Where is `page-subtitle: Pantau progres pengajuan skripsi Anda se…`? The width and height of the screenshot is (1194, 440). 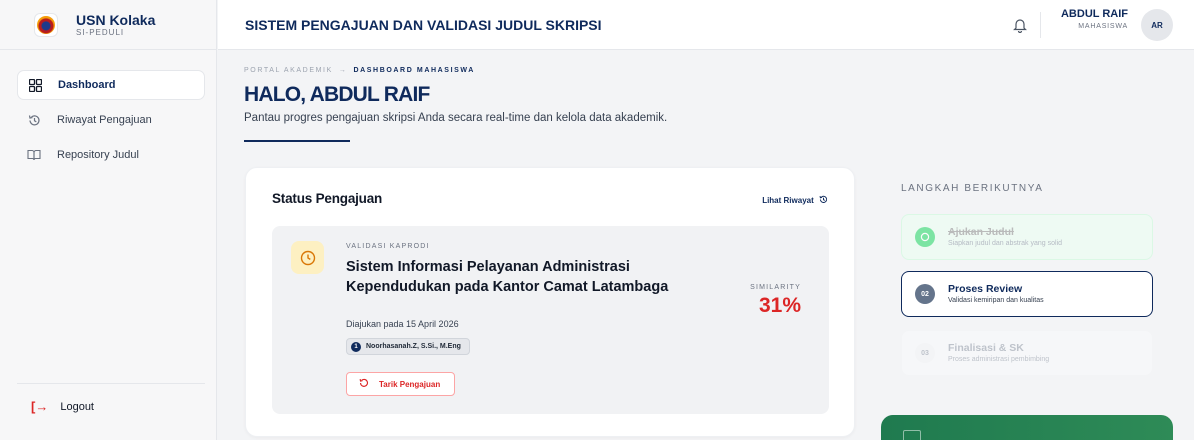
page-subtitle: Pantau progres pengajuan skripsi Anda se… is located at coordinates (456, 118).